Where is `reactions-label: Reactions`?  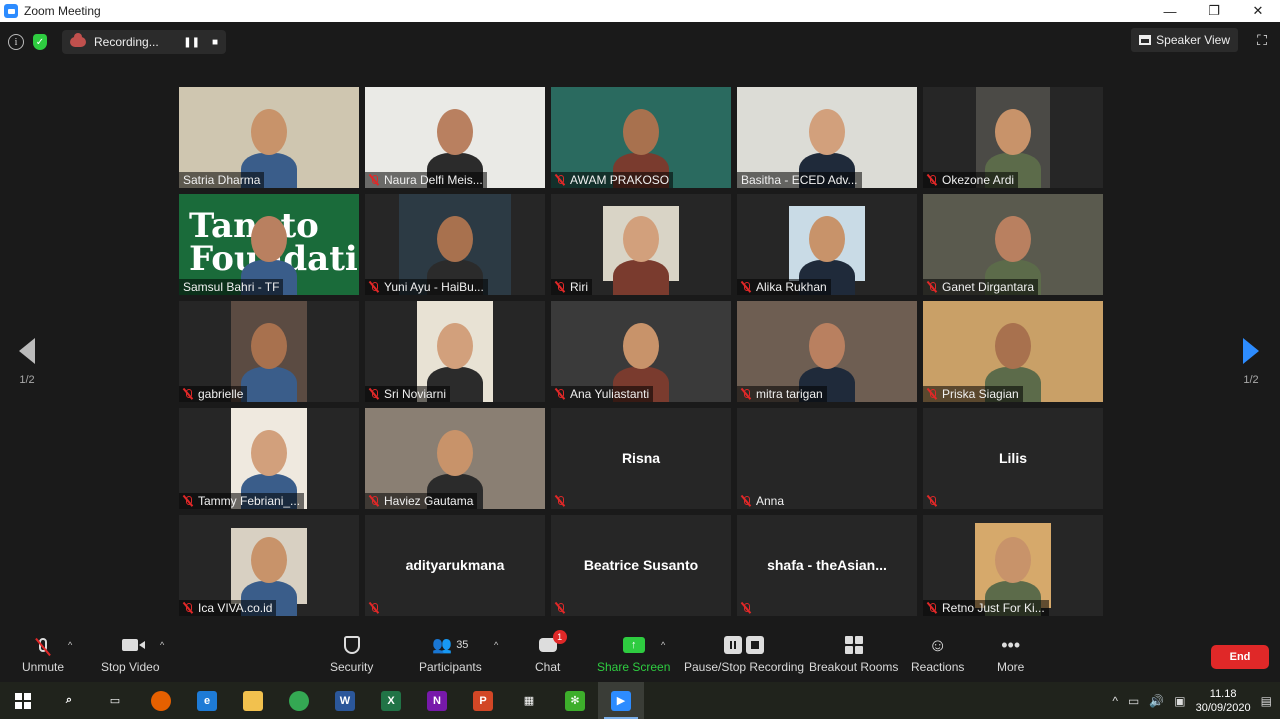
reactions-label: Reactions is located at coordinates (938, 667).